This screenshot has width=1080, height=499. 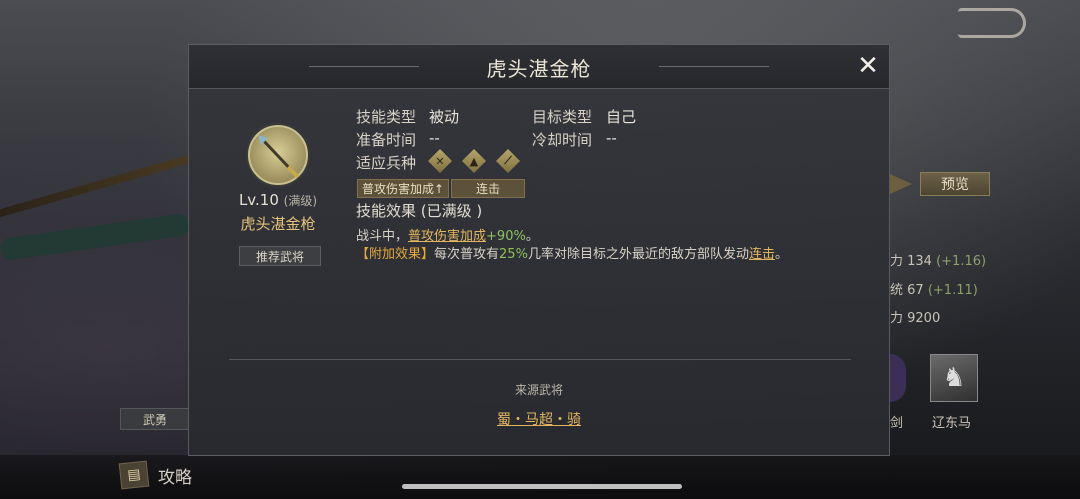 I want to click on normal-attack-bonus-link: 普攻伤害加成, so click(x=447, y=236).